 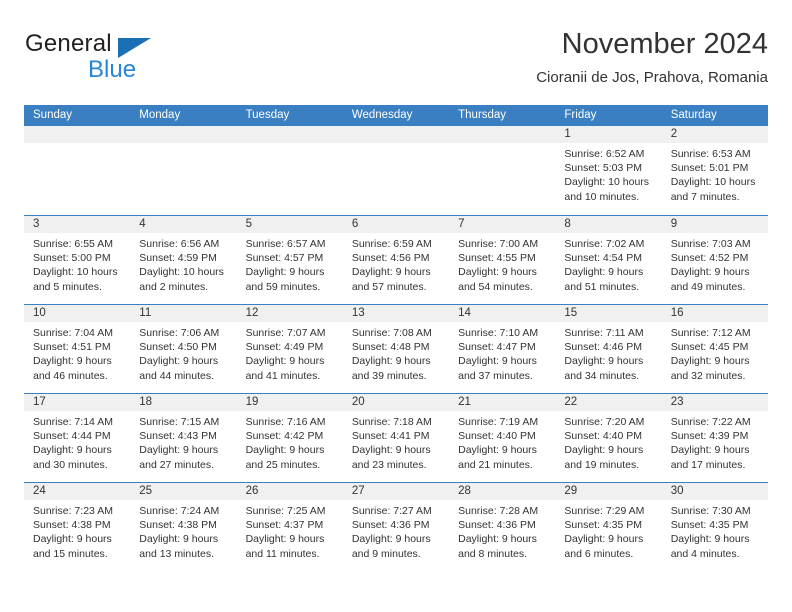 What do you see at coordinates (176, 553) in the screenshot?
I see `day-daylight-line2-text: and 13 minutes.` at bounding box center [176, 553].